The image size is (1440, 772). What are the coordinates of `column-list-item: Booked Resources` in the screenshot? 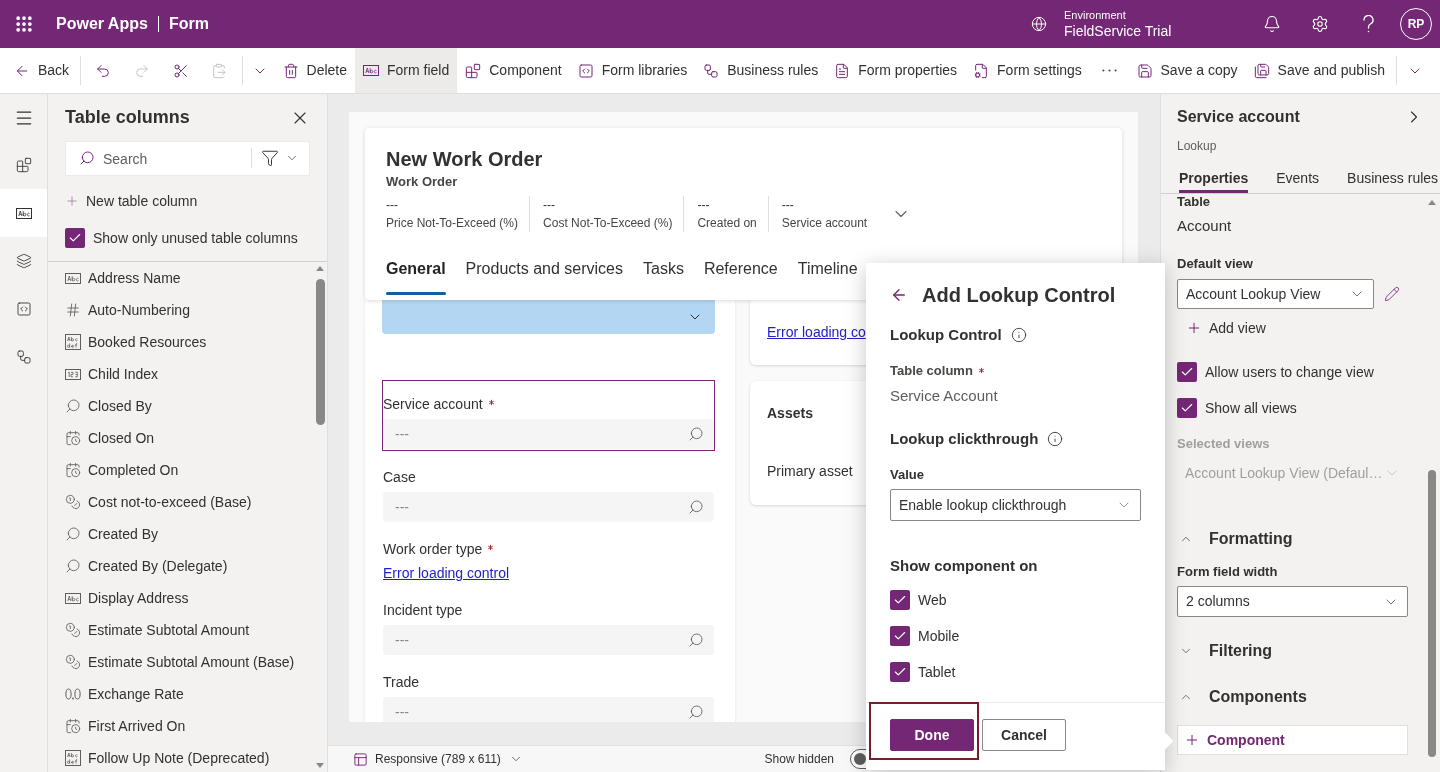 It's located at (179, 342).